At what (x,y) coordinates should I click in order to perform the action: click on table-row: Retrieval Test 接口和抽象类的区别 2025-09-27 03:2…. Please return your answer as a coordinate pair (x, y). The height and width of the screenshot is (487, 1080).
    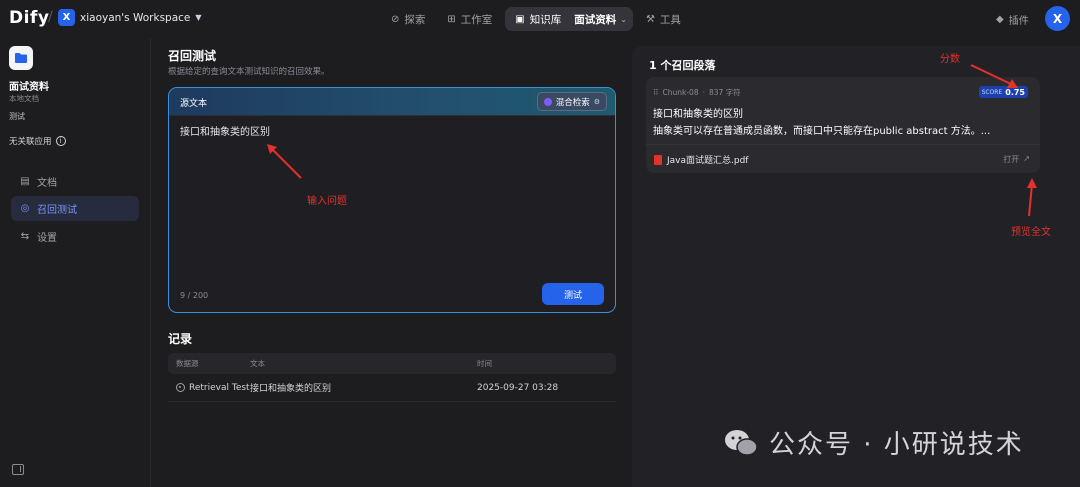
    Looking at the image, I should click on (392, 388).